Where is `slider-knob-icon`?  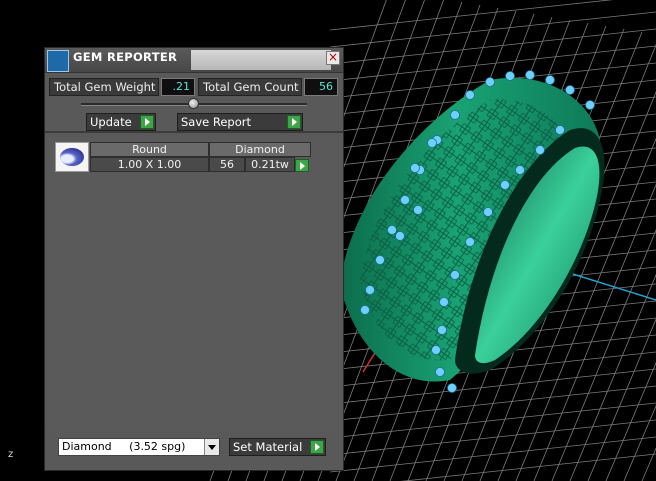 slider-knob-icon is located at coordinates (193, 103).